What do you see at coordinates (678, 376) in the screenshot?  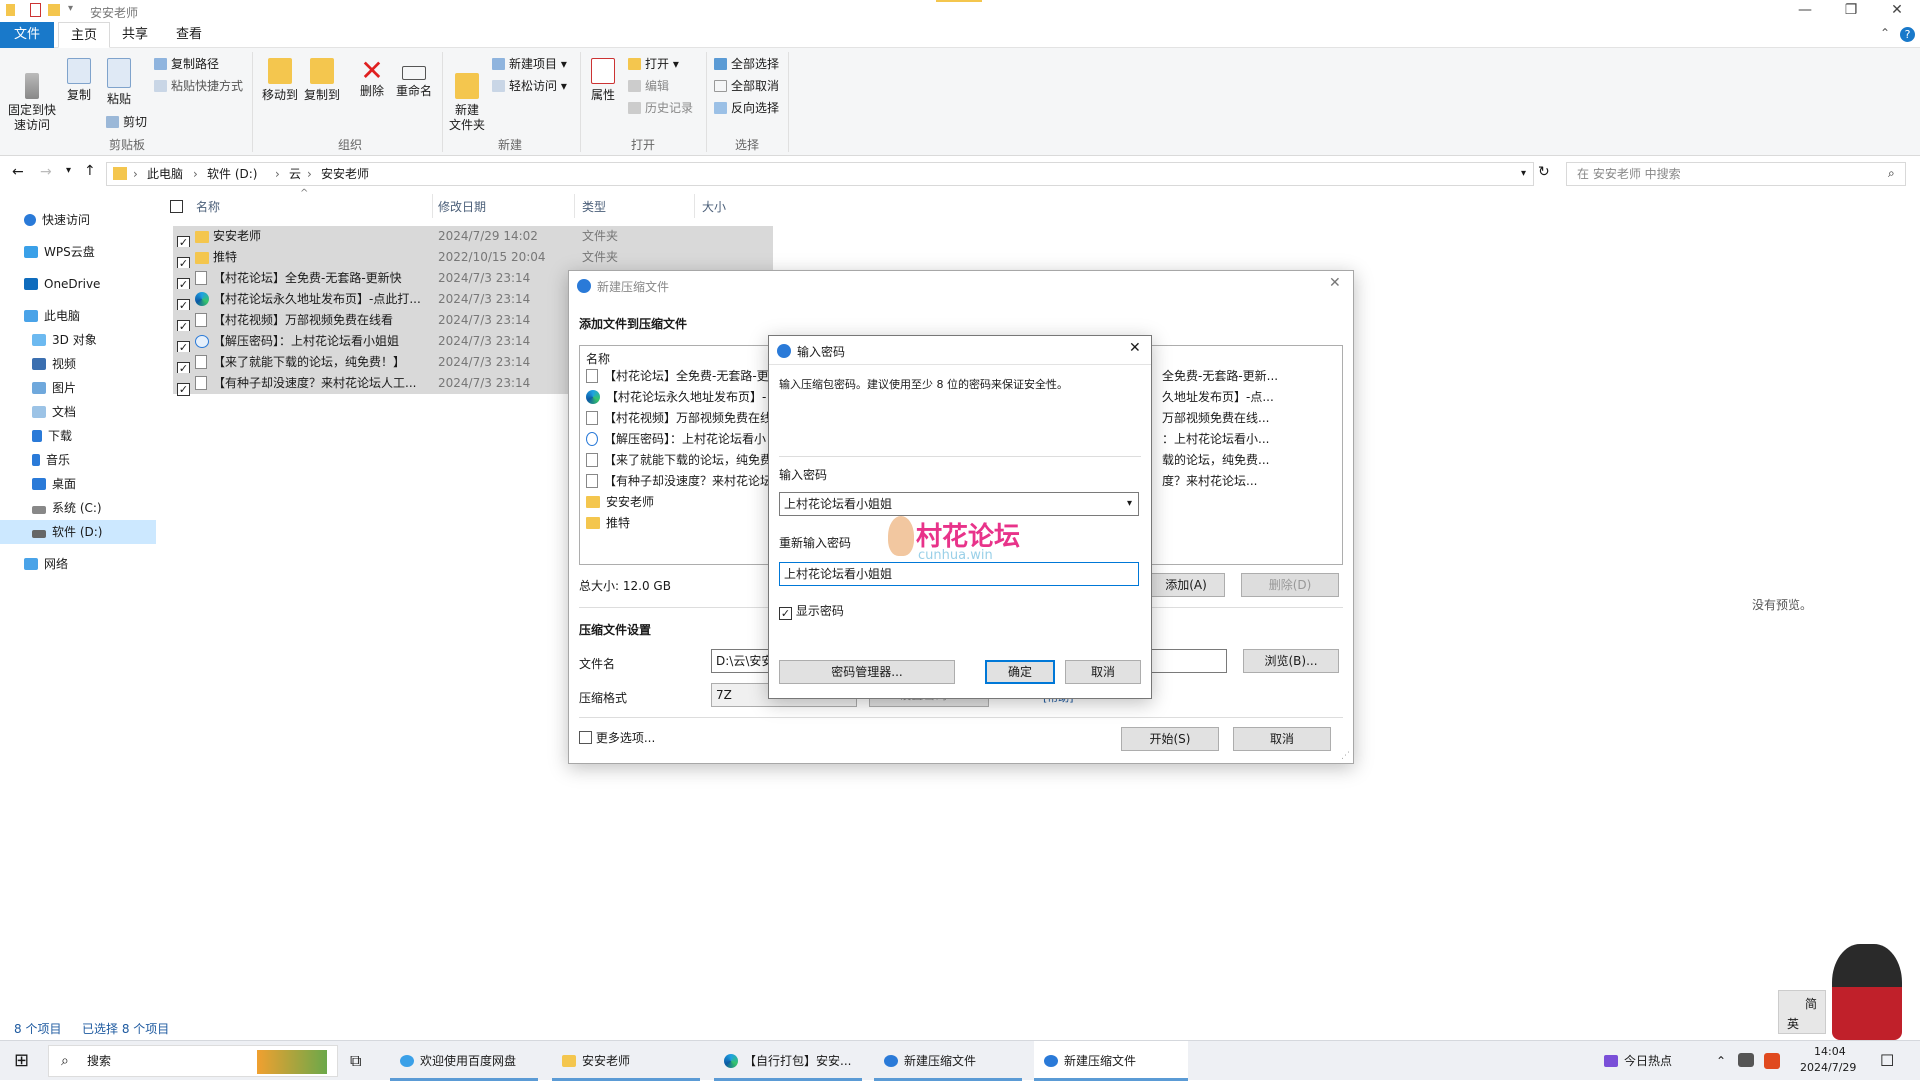 I see `list-item: 【村花论坛】全免费-无套路-更` at bounding box center [678, 376].